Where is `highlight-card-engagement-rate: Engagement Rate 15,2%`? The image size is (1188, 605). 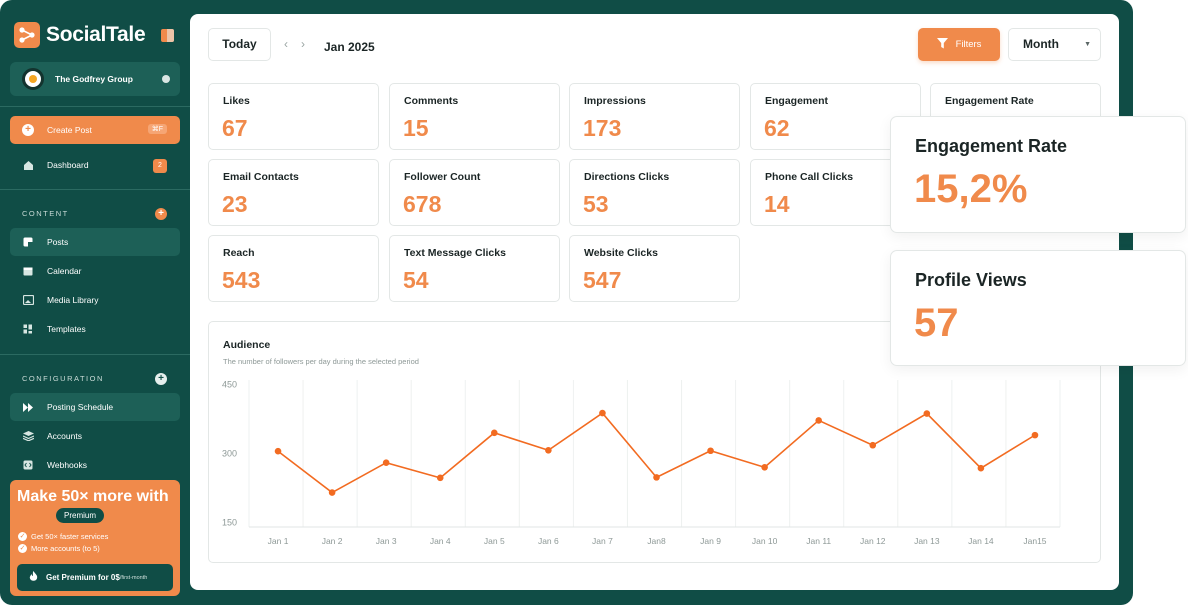 highlight-card-engagement-rate: Engagement Rate 15,2% is located at coordinates (1038, 174).